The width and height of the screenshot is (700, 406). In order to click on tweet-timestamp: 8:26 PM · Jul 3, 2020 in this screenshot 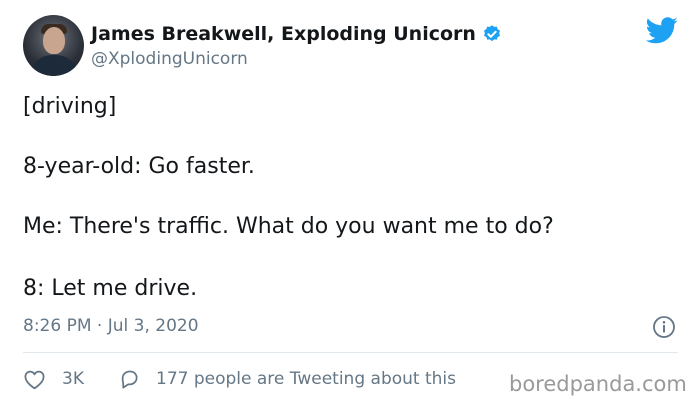, I will do `click(111, 326)`.